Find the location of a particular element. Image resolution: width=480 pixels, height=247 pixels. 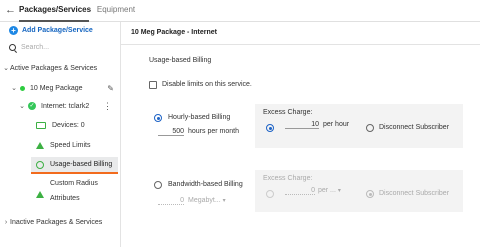

bandwidth-disconnect-label: Disconnect Subscriber is located at coordinates (414, 193).